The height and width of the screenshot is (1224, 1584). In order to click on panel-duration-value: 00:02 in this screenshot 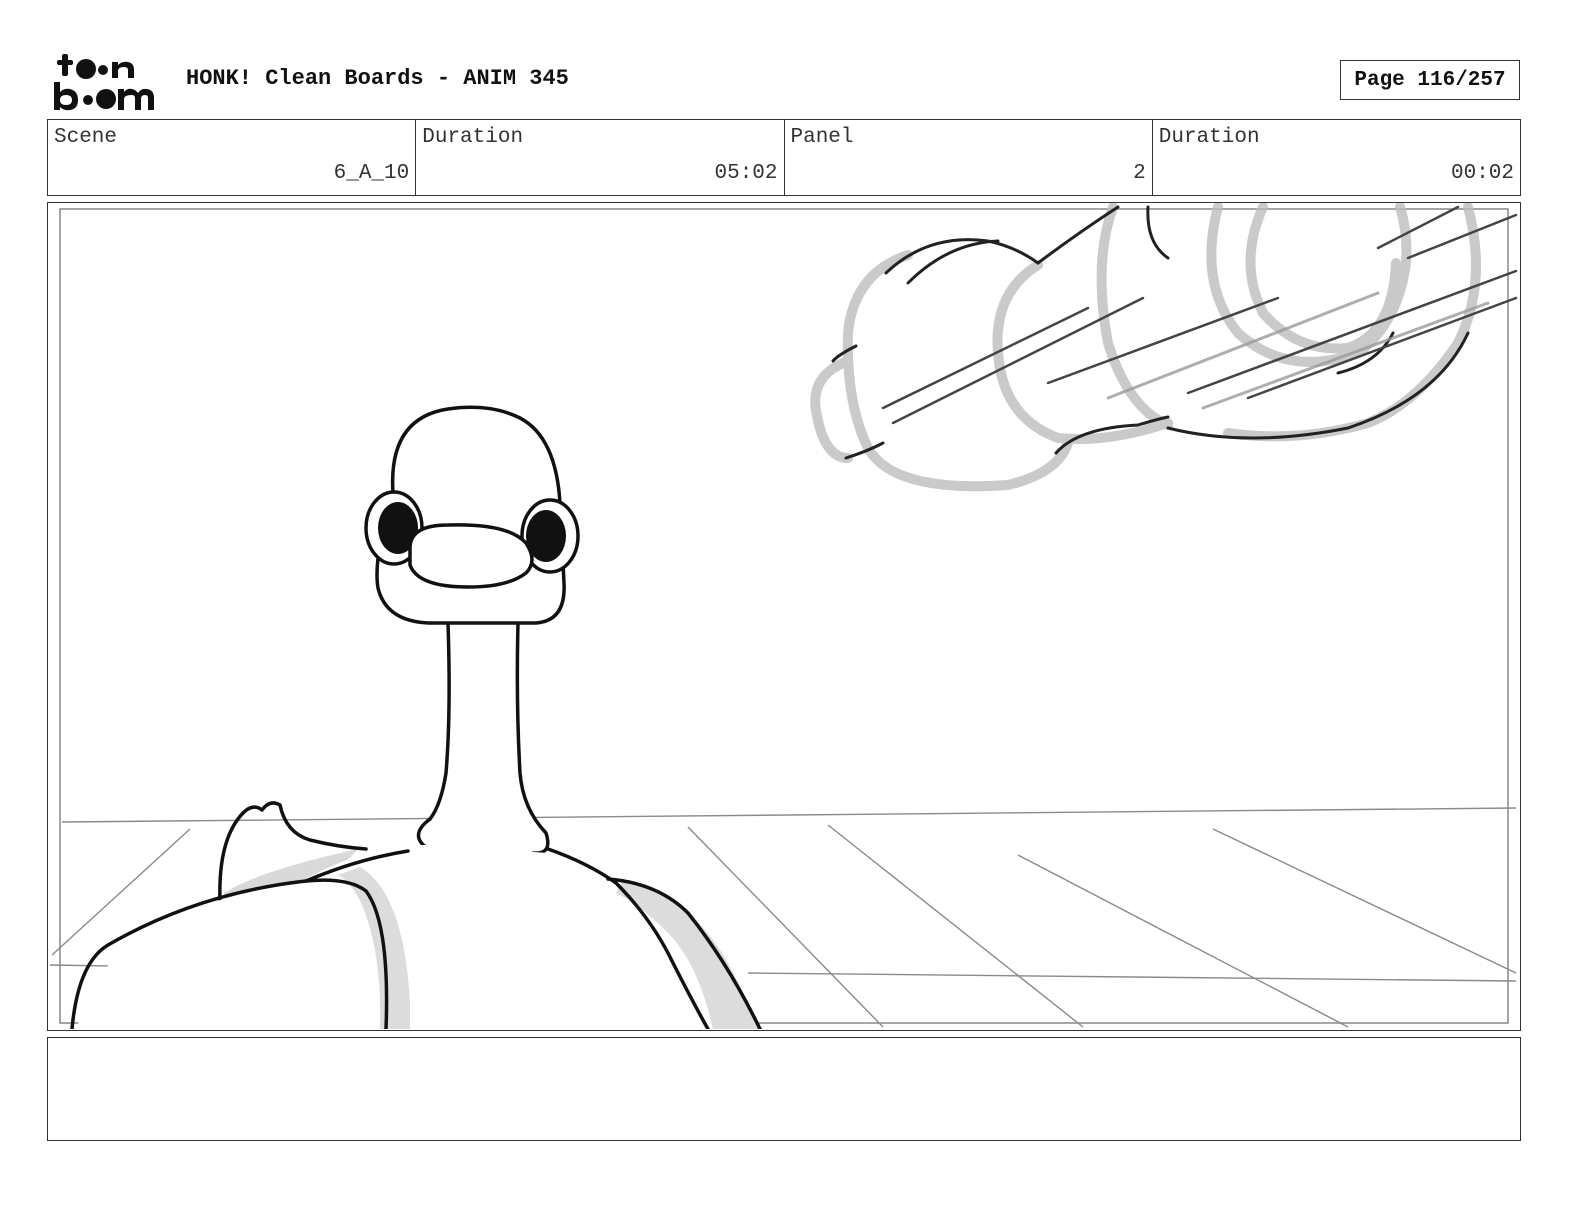, I will do `click(1482, 173)`.